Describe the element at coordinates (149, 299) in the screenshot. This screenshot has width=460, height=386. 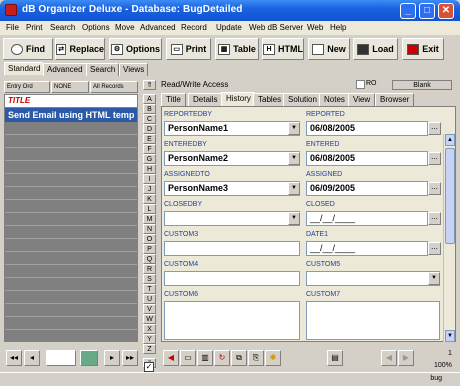
I see `alpha-u: U` at that location.